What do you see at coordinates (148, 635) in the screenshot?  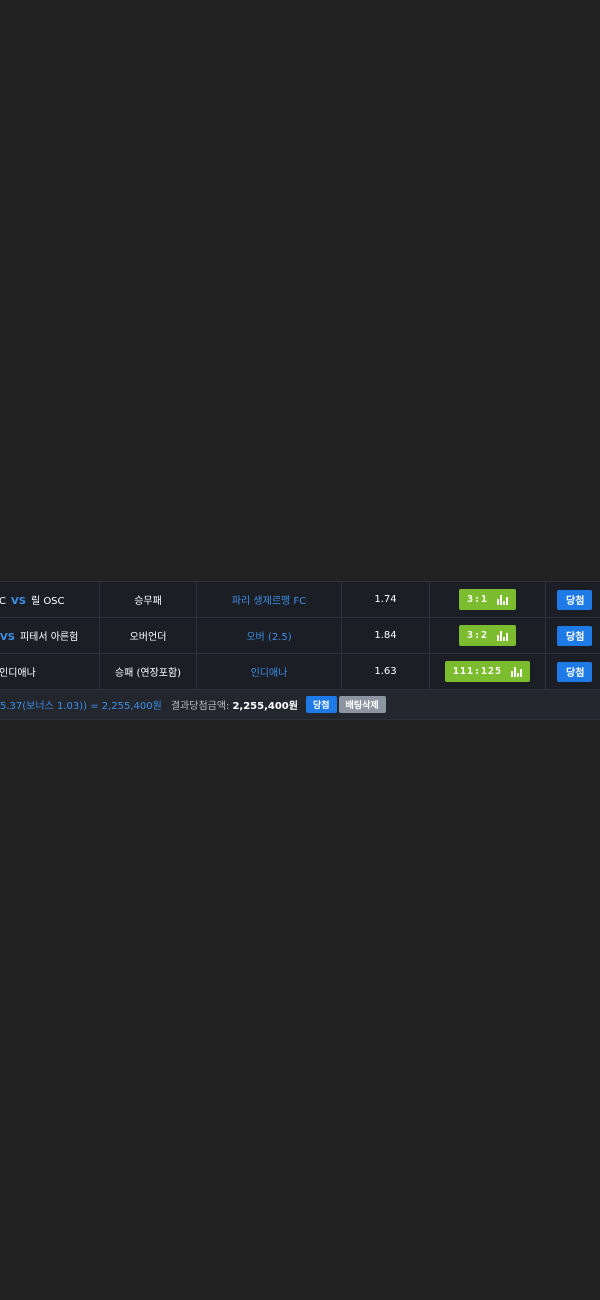 I see `bet-type: 오버언더` at bounding box center [148, 635].